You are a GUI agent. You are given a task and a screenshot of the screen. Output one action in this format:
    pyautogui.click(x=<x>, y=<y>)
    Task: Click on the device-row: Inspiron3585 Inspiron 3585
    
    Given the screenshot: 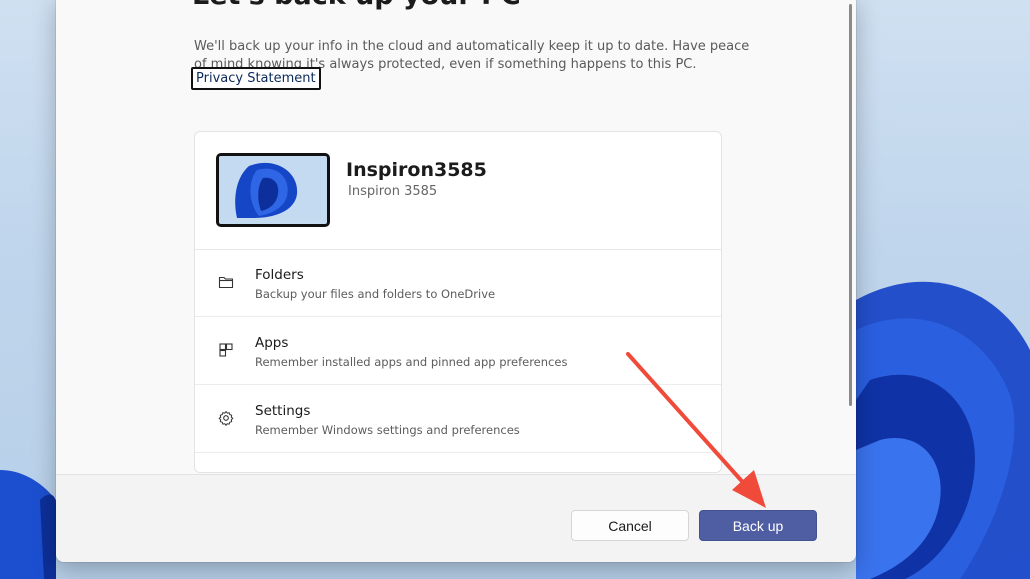 What is the action you would take?
    pyautogui.click(x=458, y=191)
    